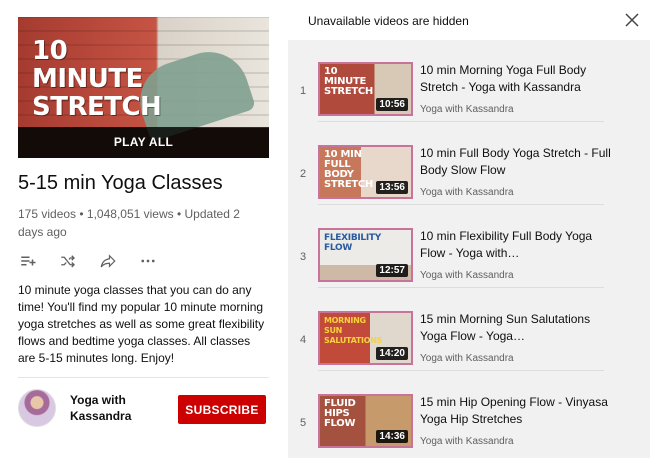 This screenshot has width=650, height=458. What do you see at coordinates (143, 142) in the screenshot?
I see `play-all-button: PLAY ALL` at bounding box center [143, 142].